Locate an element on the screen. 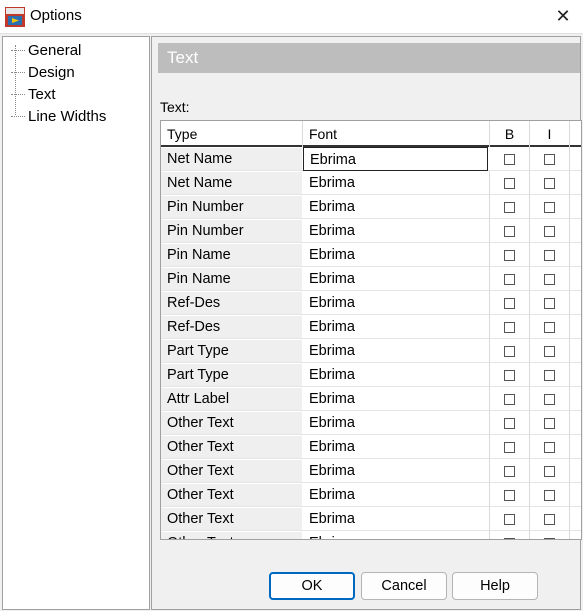 The image size is (583, 611). close-icon: ✕ is located at coordinates (563, 16).